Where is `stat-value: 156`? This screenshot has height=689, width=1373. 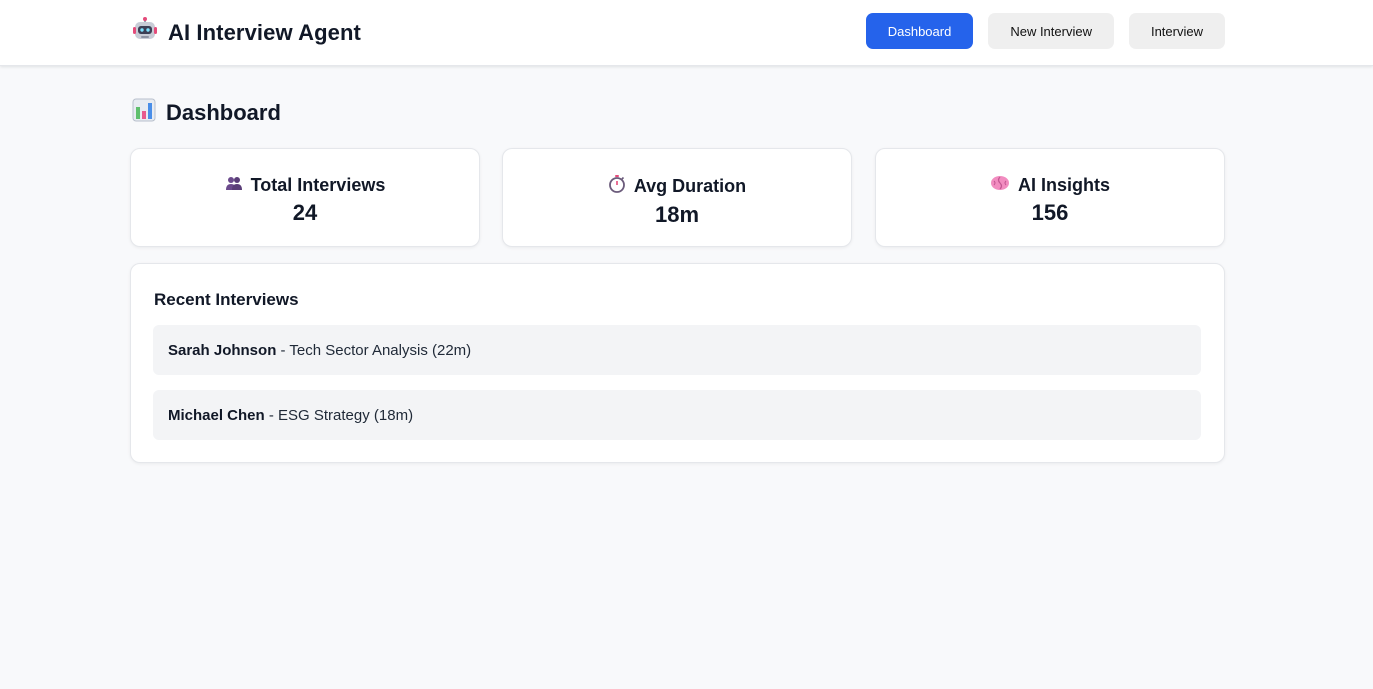 stat-value: 156 is located at coordinates (1050, 212).